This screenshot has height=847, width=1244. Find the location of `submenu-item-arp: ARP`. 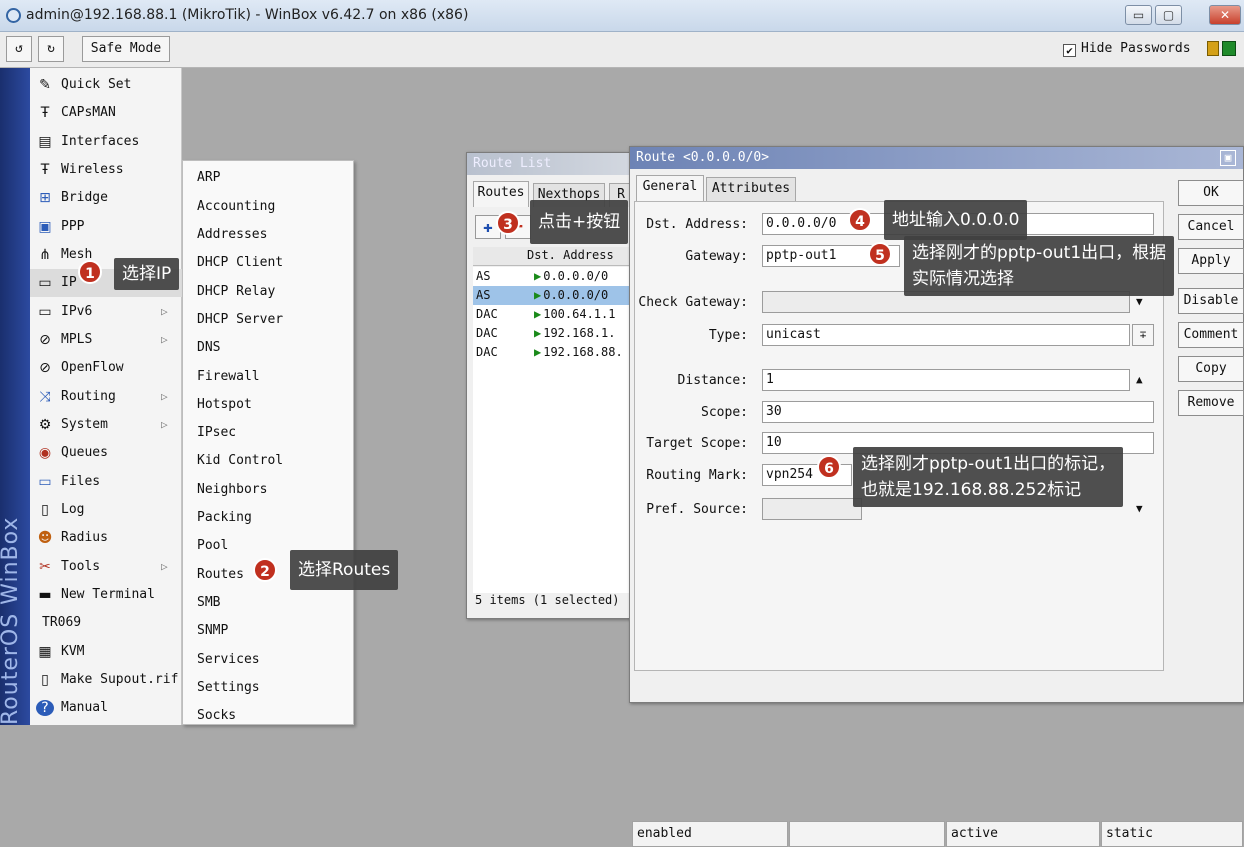

submenu-item-arp: ARP is located at coordinates (268, 178).